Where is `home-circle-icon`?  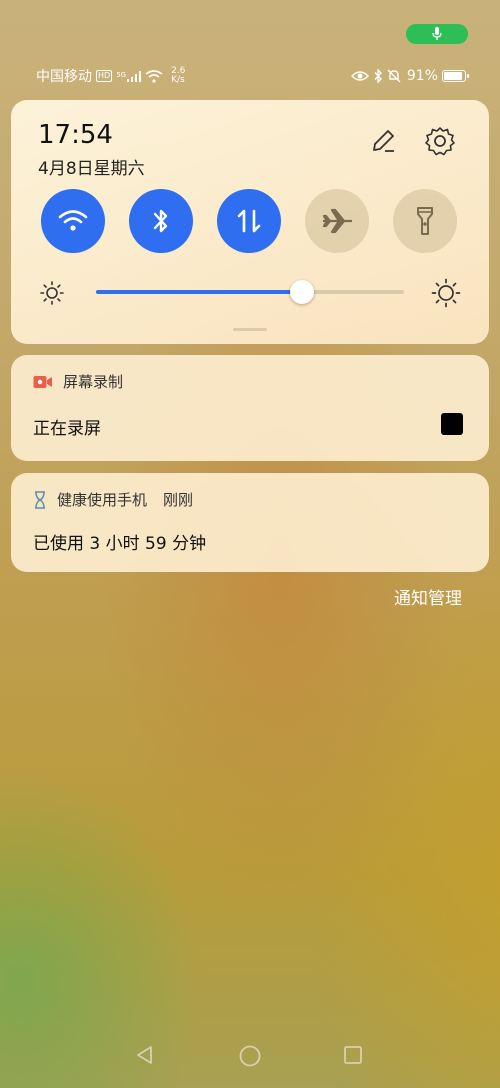 home-circle-icon is located at coordinates (250, 1056).